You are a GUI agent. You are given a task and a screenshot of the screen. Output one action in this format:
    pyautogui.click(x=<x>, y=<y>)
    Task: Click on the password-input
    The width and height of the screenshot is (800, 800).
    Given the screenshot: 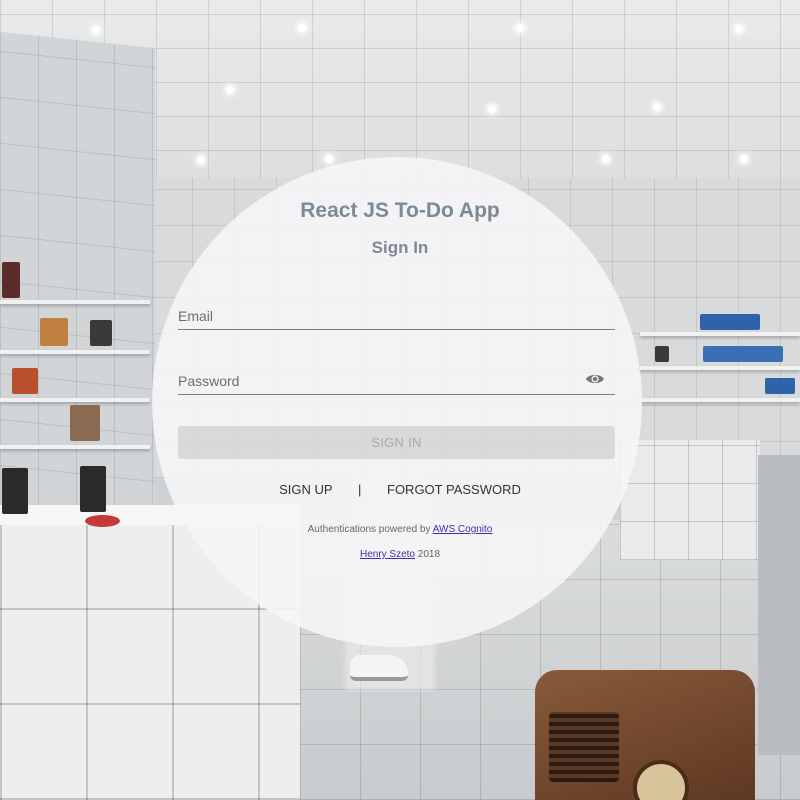 What is the action you would take?
    pyautogui.click(x=396, y=380)
    